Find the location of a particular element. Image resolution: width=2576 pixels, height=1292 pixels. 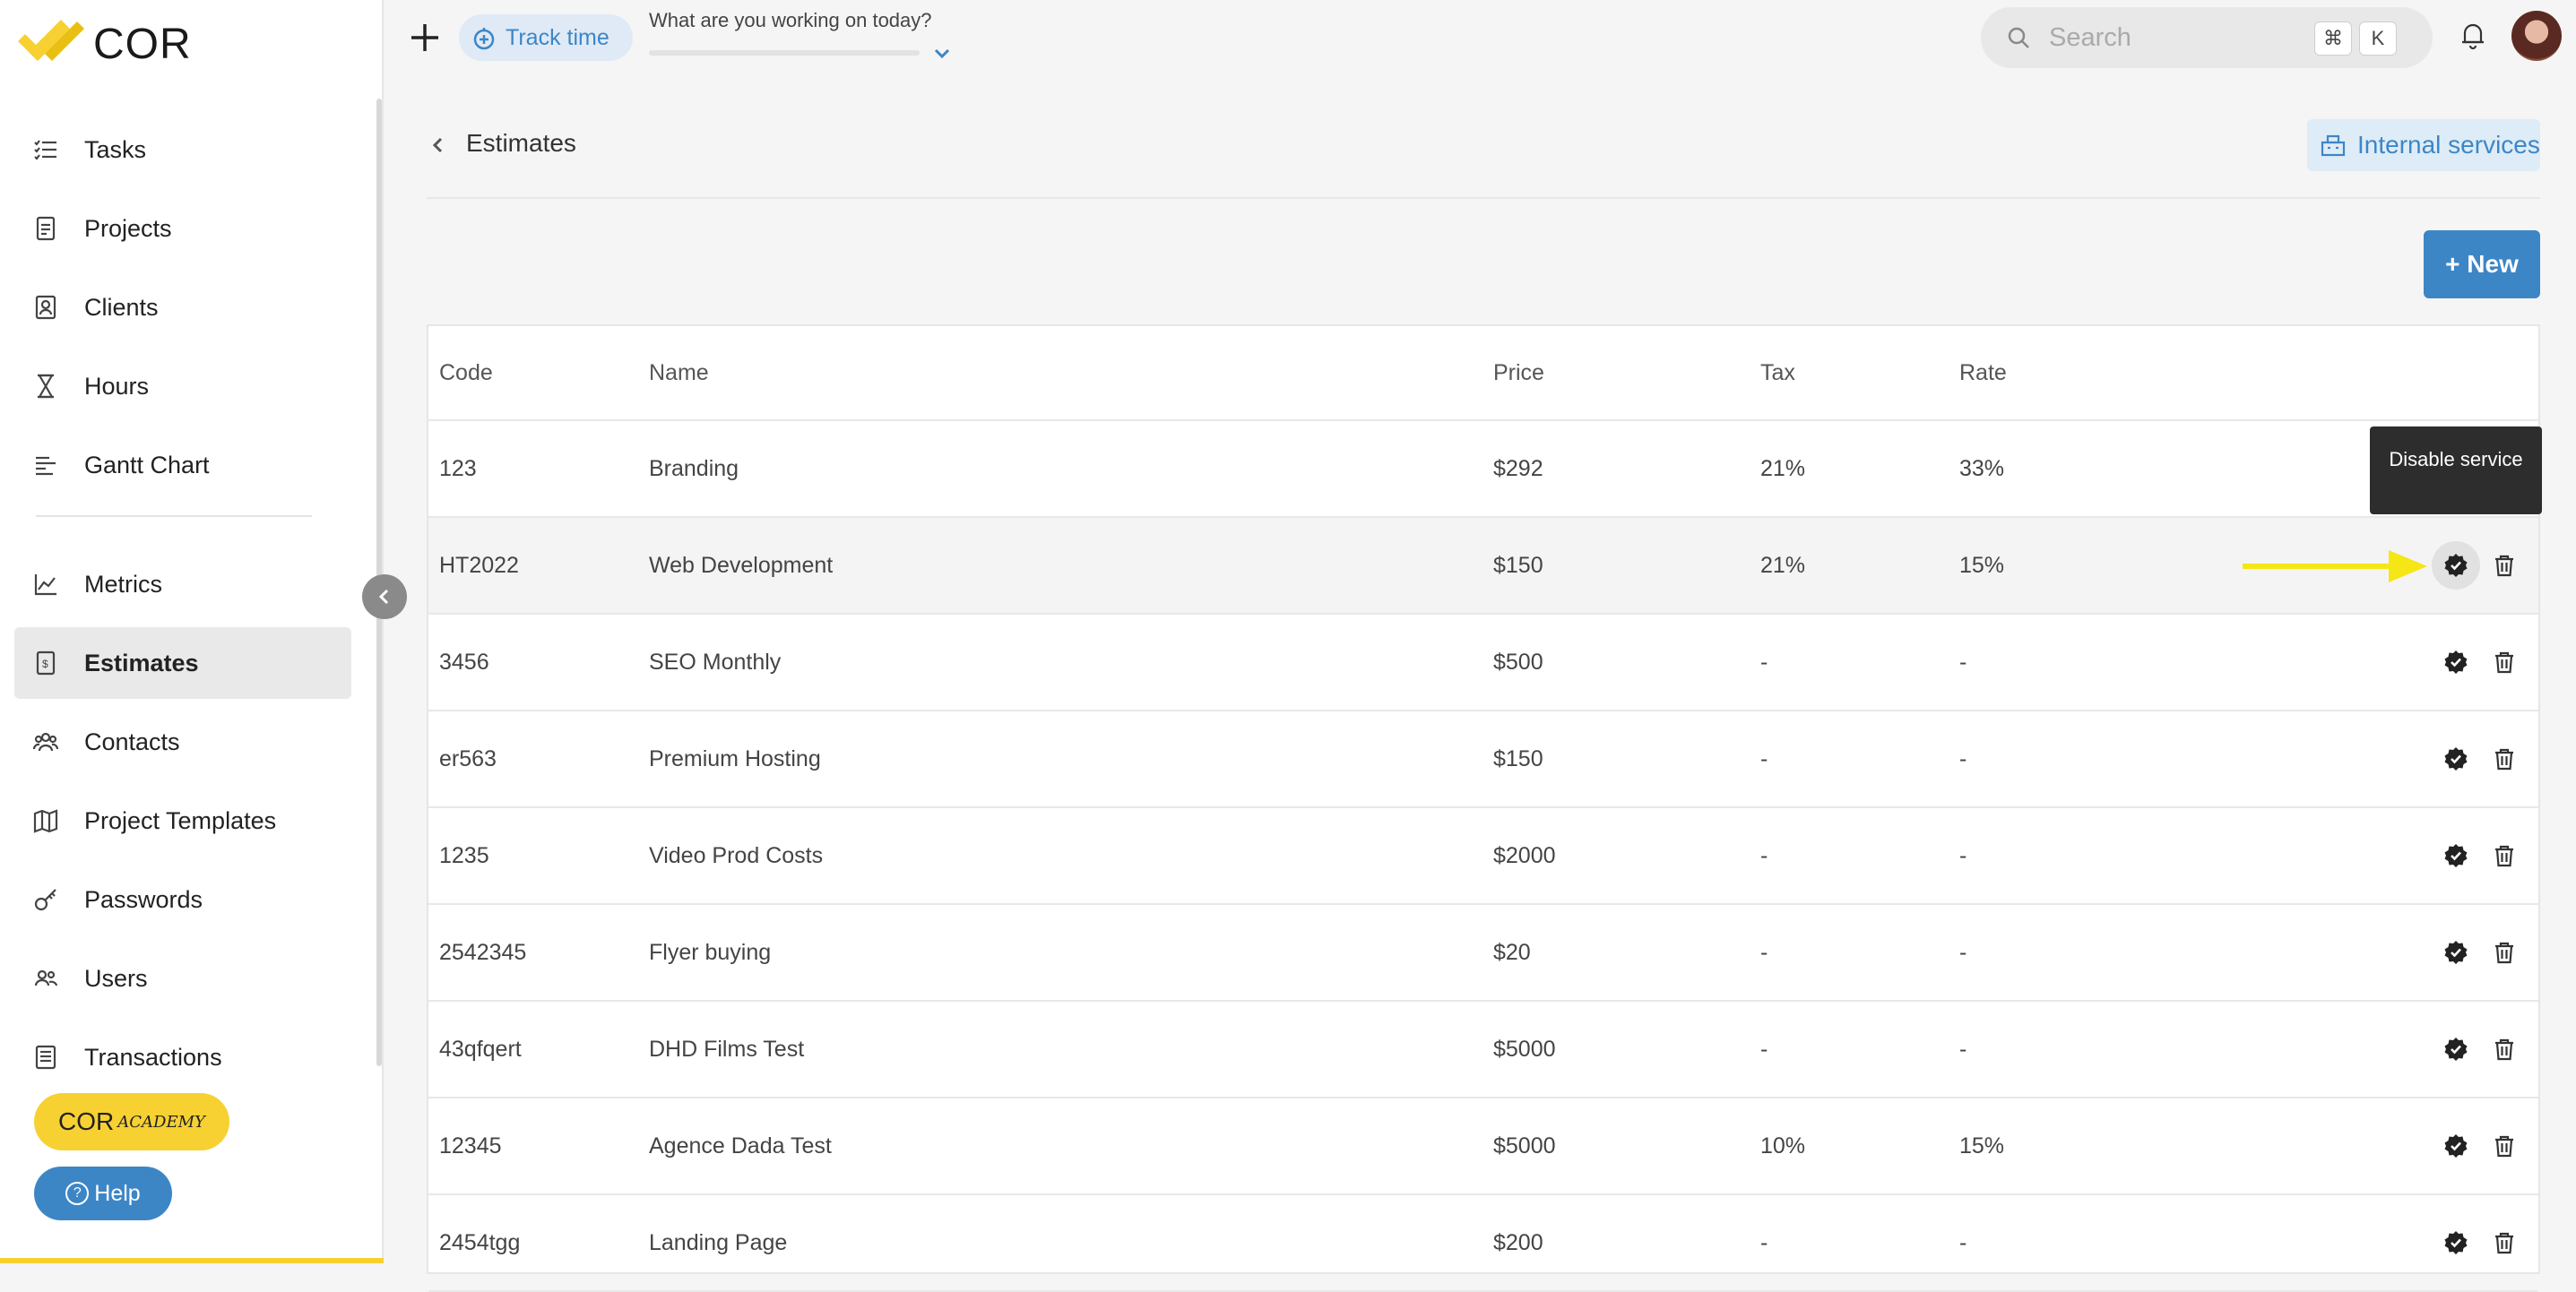

new-estimate-button: + New is located at coordinates (2482, 264).